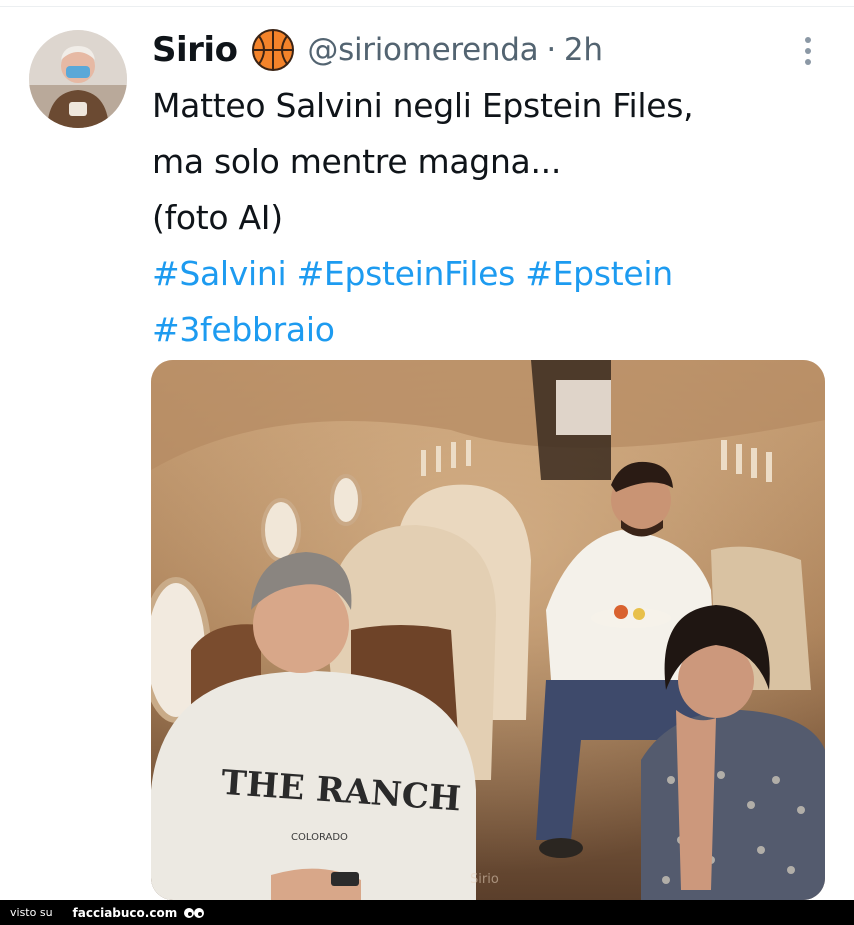  I want to click on hashtag-line: #Salvini #EpsteinFiles #Epstein, so click(482, 274).